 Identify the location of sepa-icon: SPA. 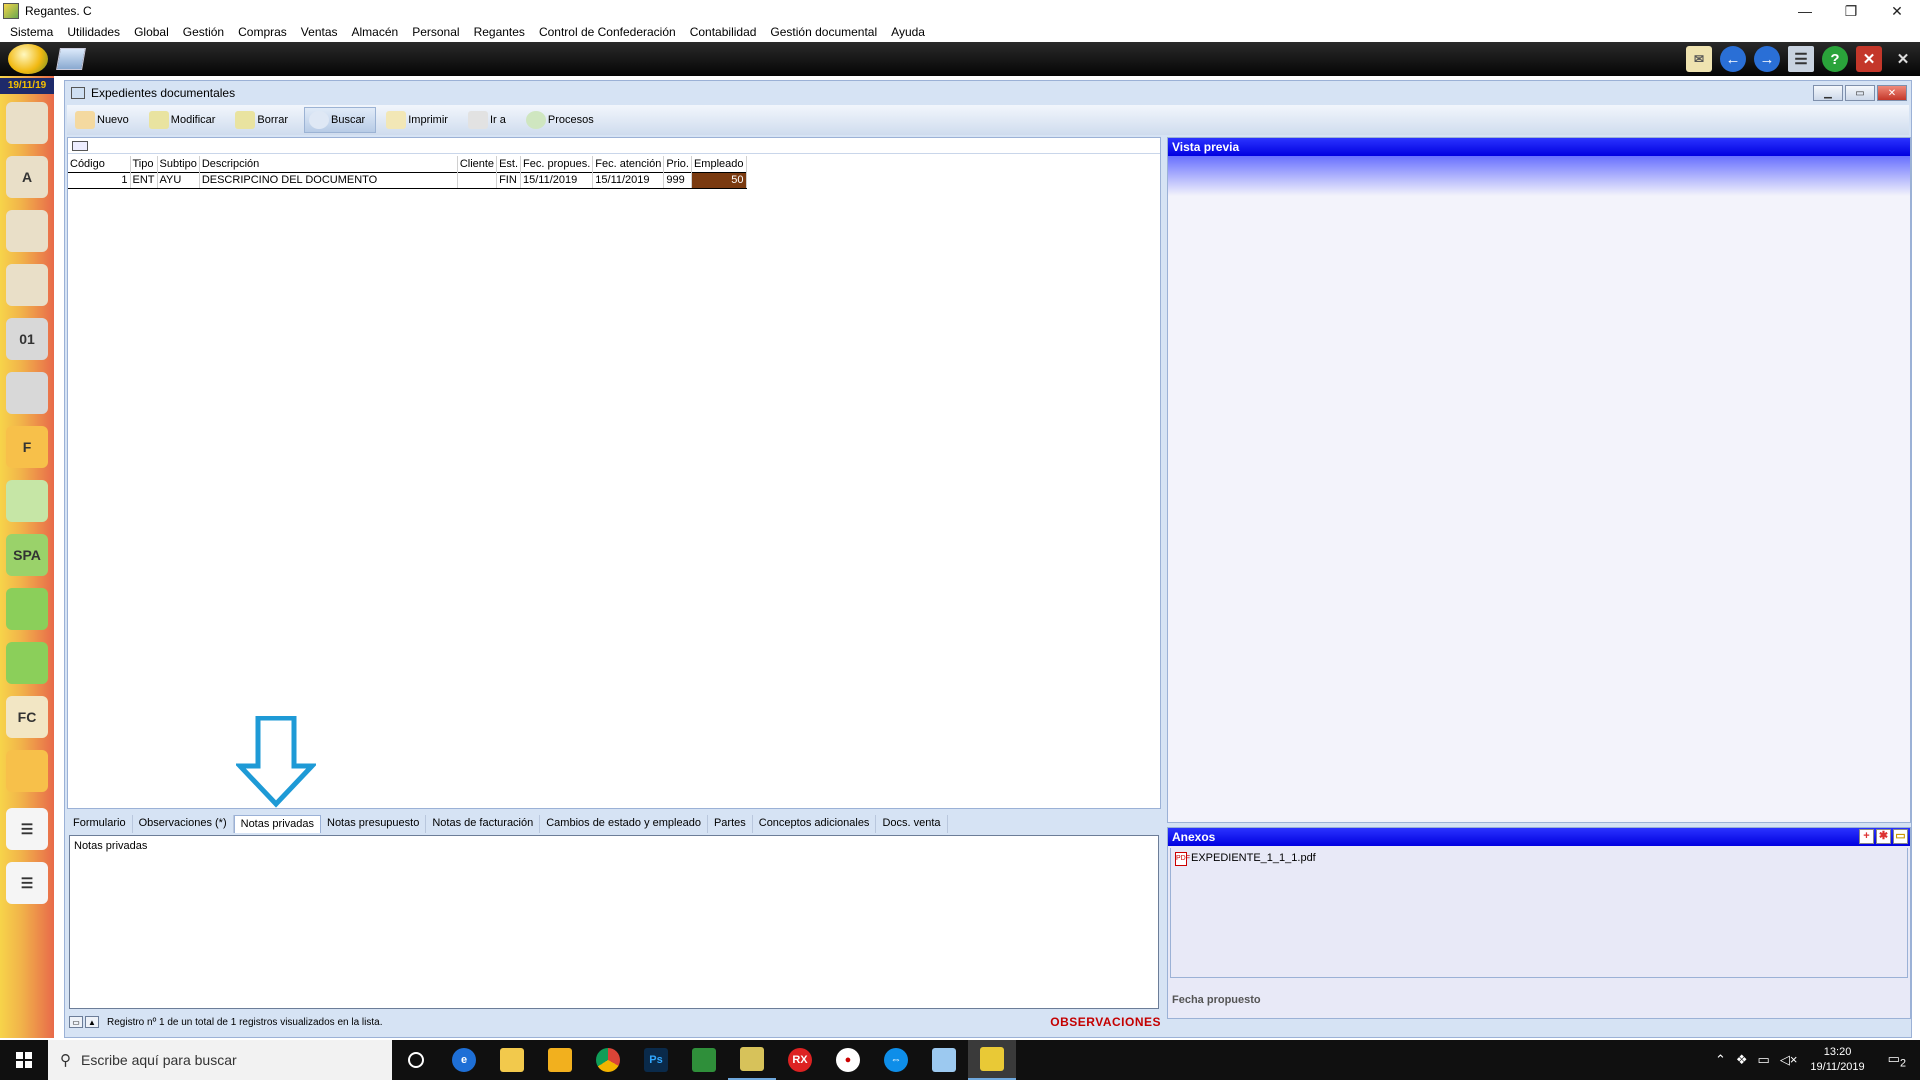
(27, 555).